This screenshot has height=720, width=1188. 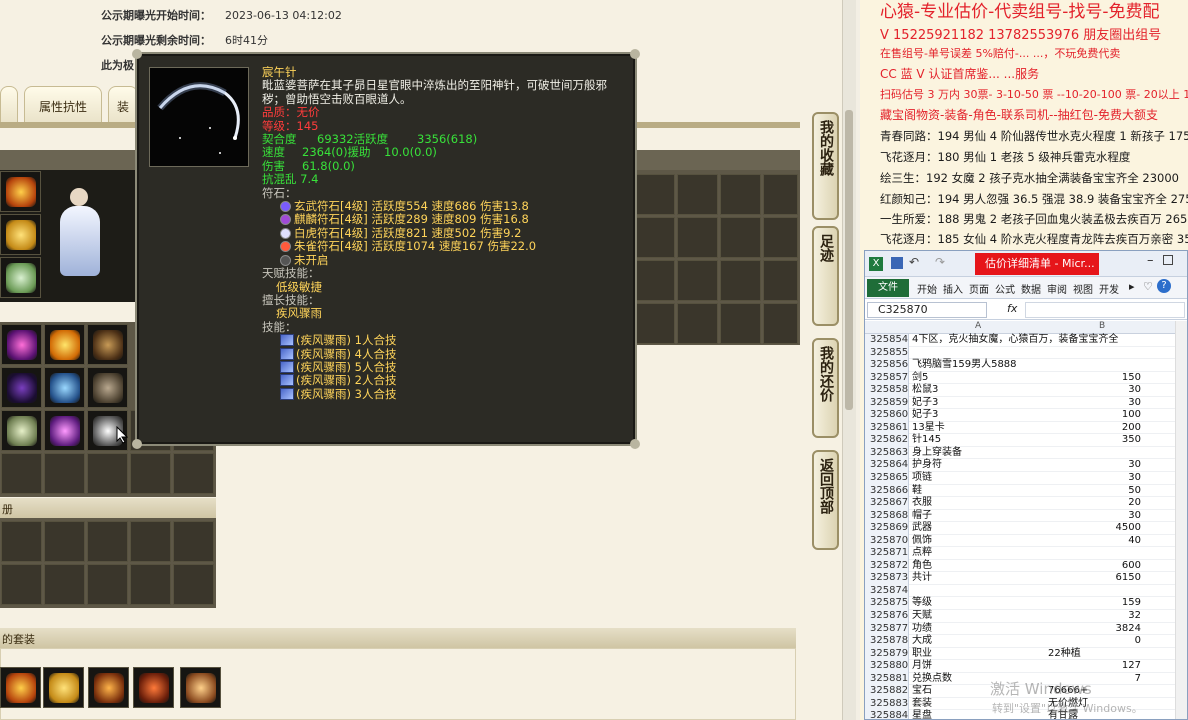 What do you see at coordinates (1109, 288) in the screenshot?
I see `ribbon-tab: 开发` at bounding box center [1109, 288].